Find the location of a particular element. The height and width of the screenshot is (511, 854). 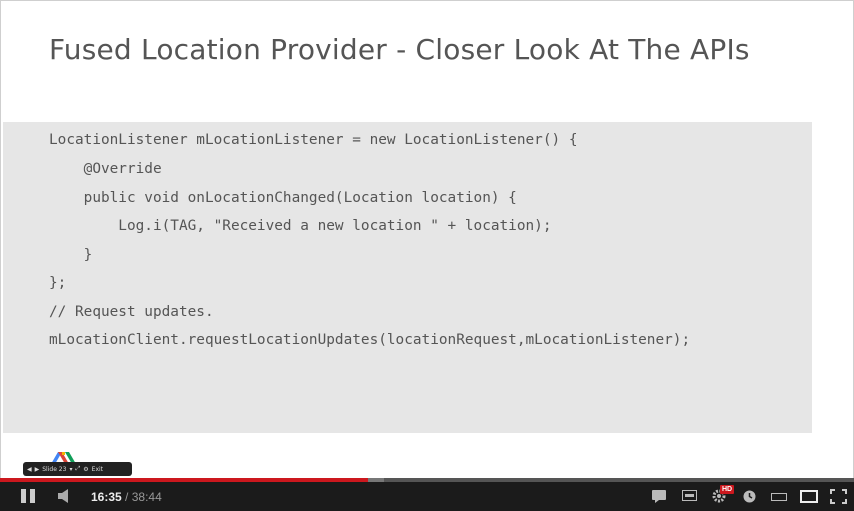

fullscreen-icon is located at coordinates (838, 496).